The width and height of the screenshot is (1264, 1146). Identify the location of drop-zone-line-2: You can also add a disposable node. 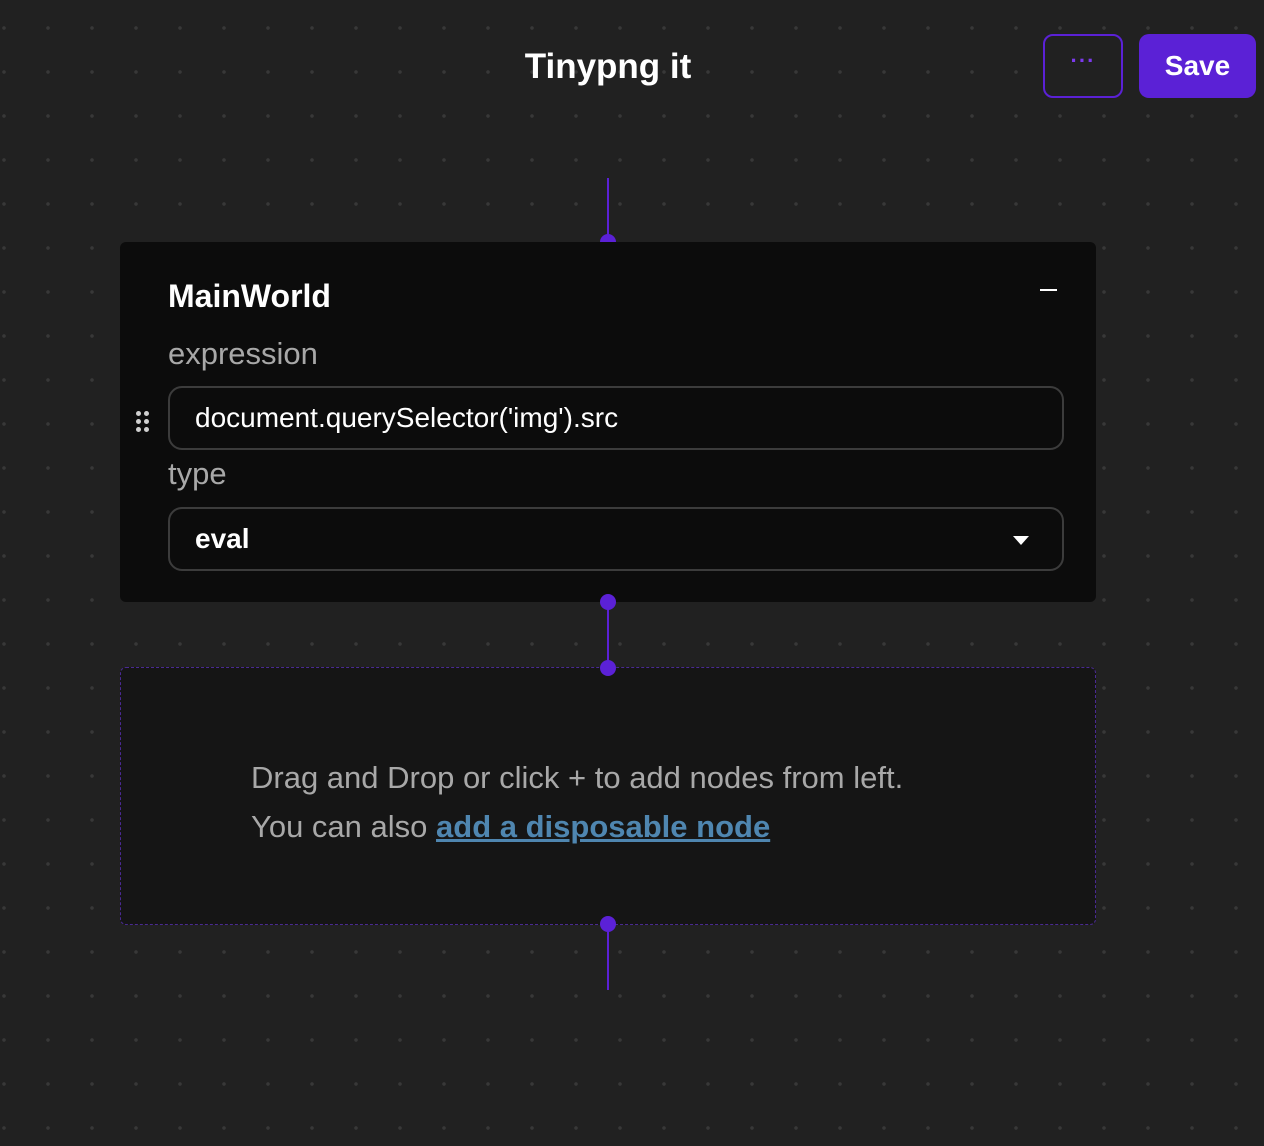
(577, 826).